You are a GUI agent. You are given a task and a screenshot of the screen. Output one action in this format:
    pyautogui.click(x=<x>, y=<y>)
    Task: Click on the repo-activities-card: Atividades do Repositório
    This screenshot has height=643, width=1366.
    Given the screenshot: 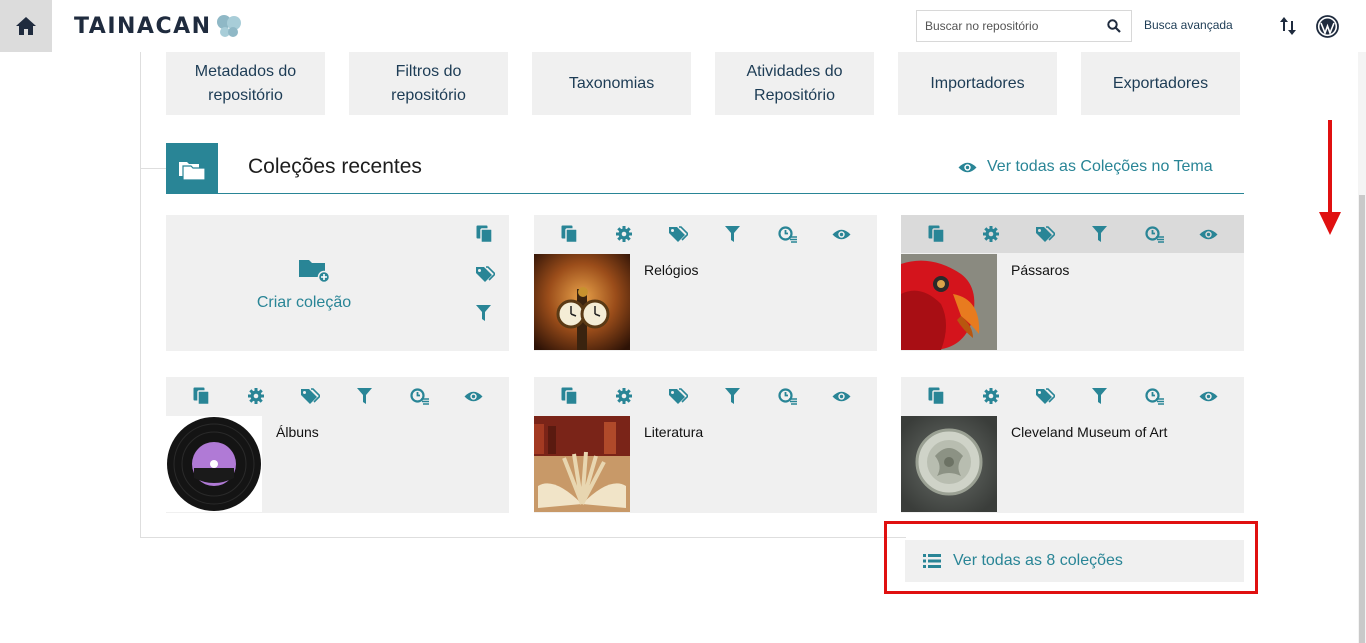 What is the action you would take?
    pyautogui.click(x=794, y=83)
    